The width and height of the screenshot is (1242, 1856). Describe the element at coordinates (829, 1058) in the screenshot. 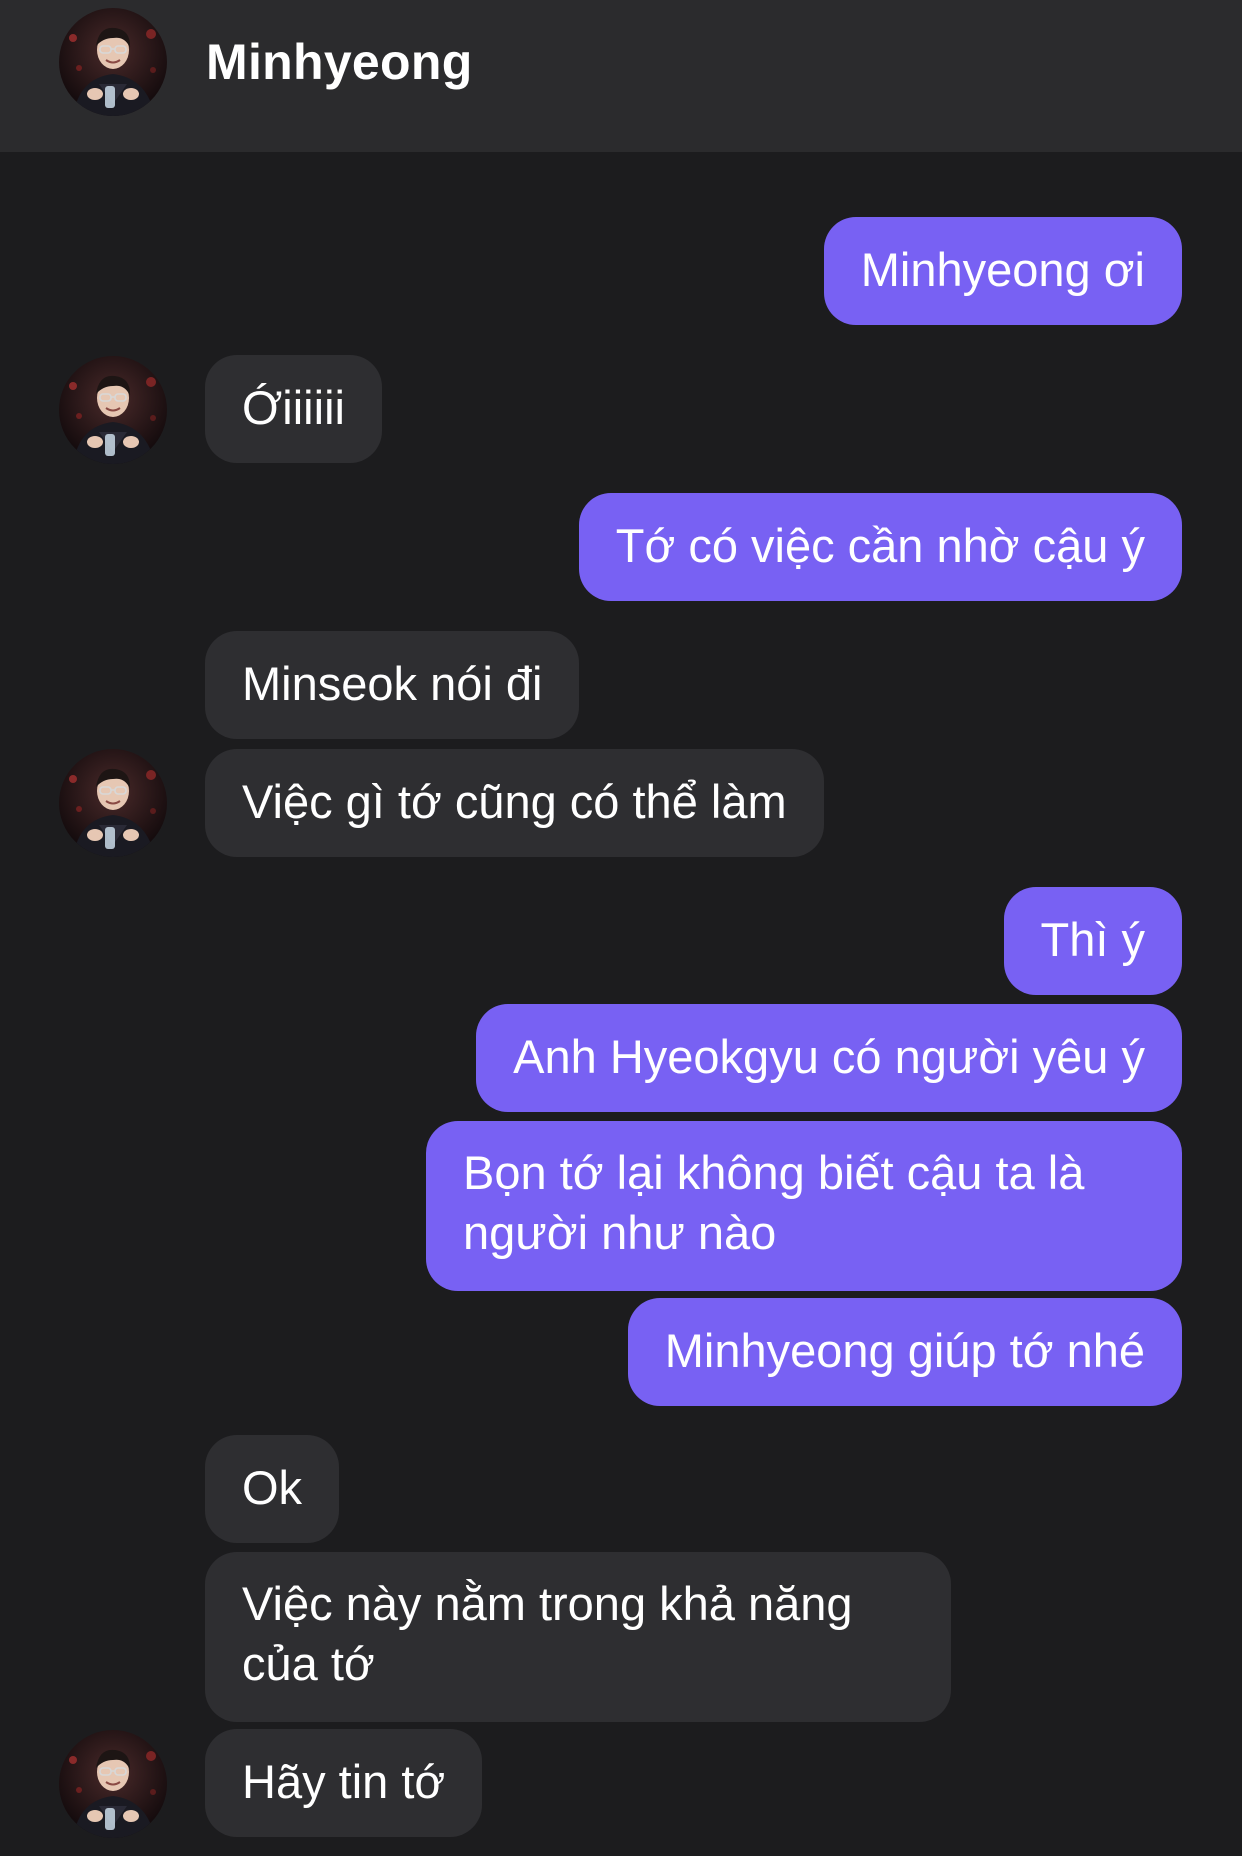

I see `outgoing-message: Anh Hyeokgyu có người yêu ý` at that location.